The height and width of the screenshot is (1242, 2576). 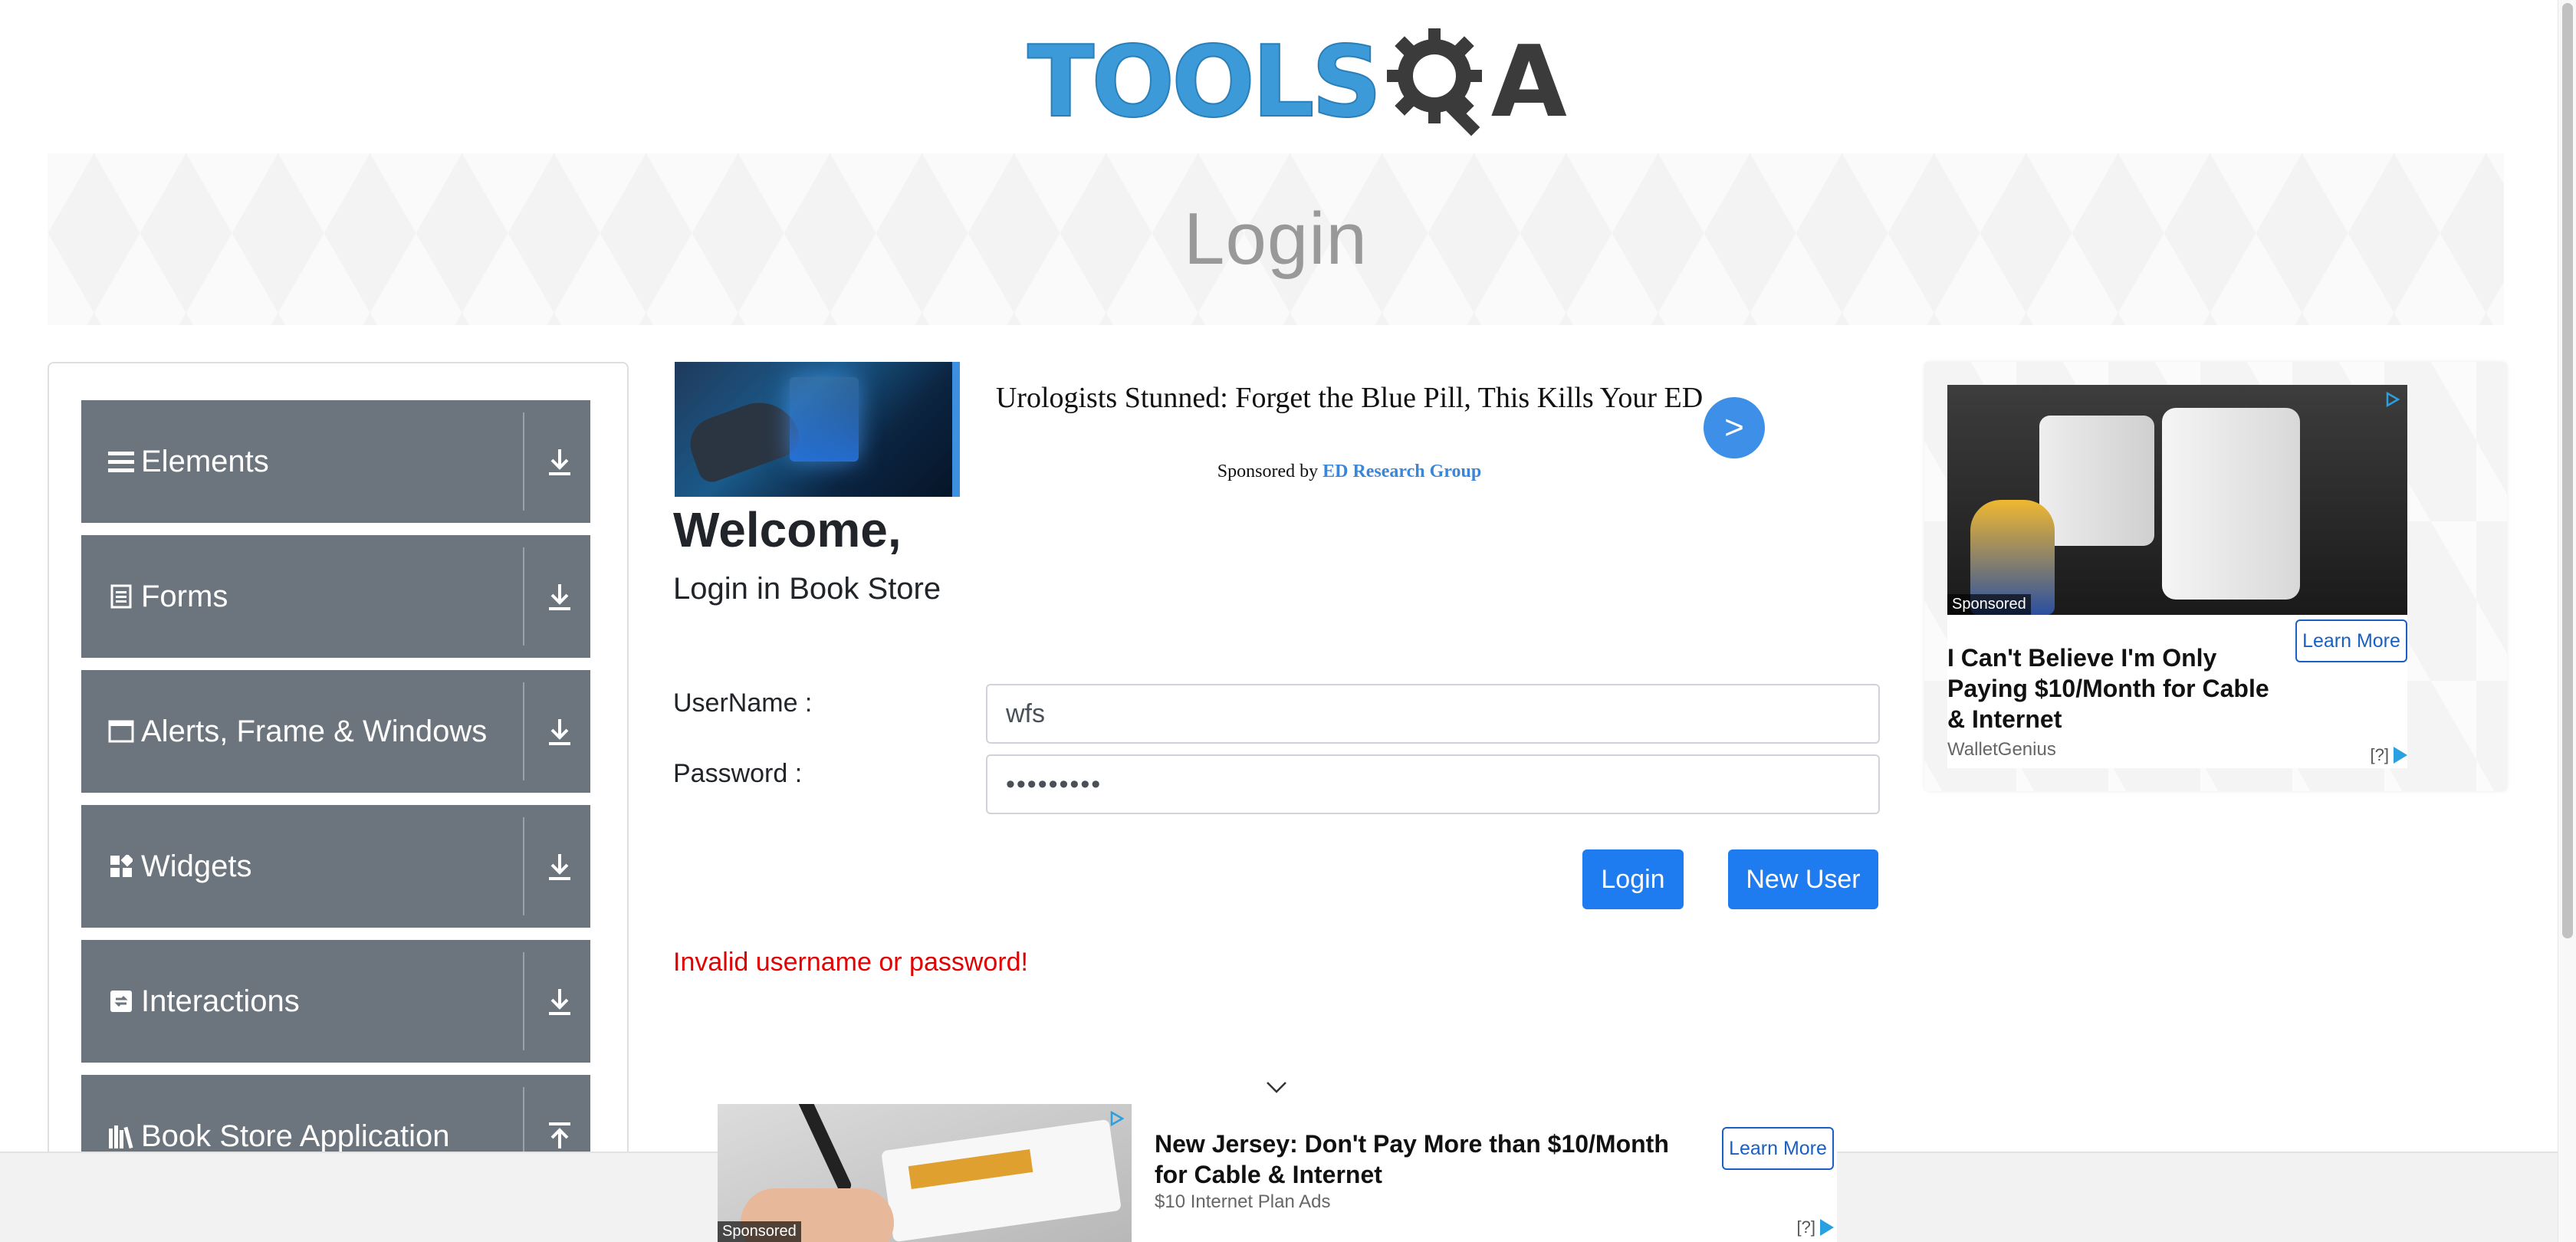 I want to click on upload-arrow-icon, so click(x=559, y=1136).